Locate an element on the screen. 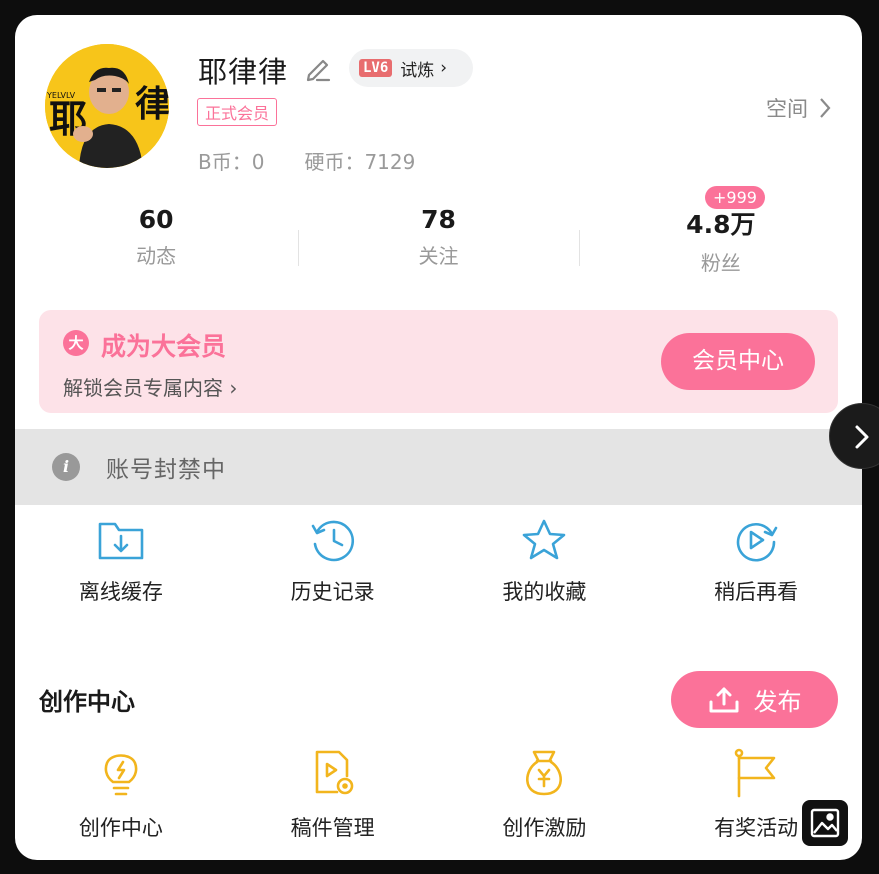 Image resolution: width=879 pixels, height=874 pixels. stat-posts: 60 动态 is located at coordinates (156, 245).